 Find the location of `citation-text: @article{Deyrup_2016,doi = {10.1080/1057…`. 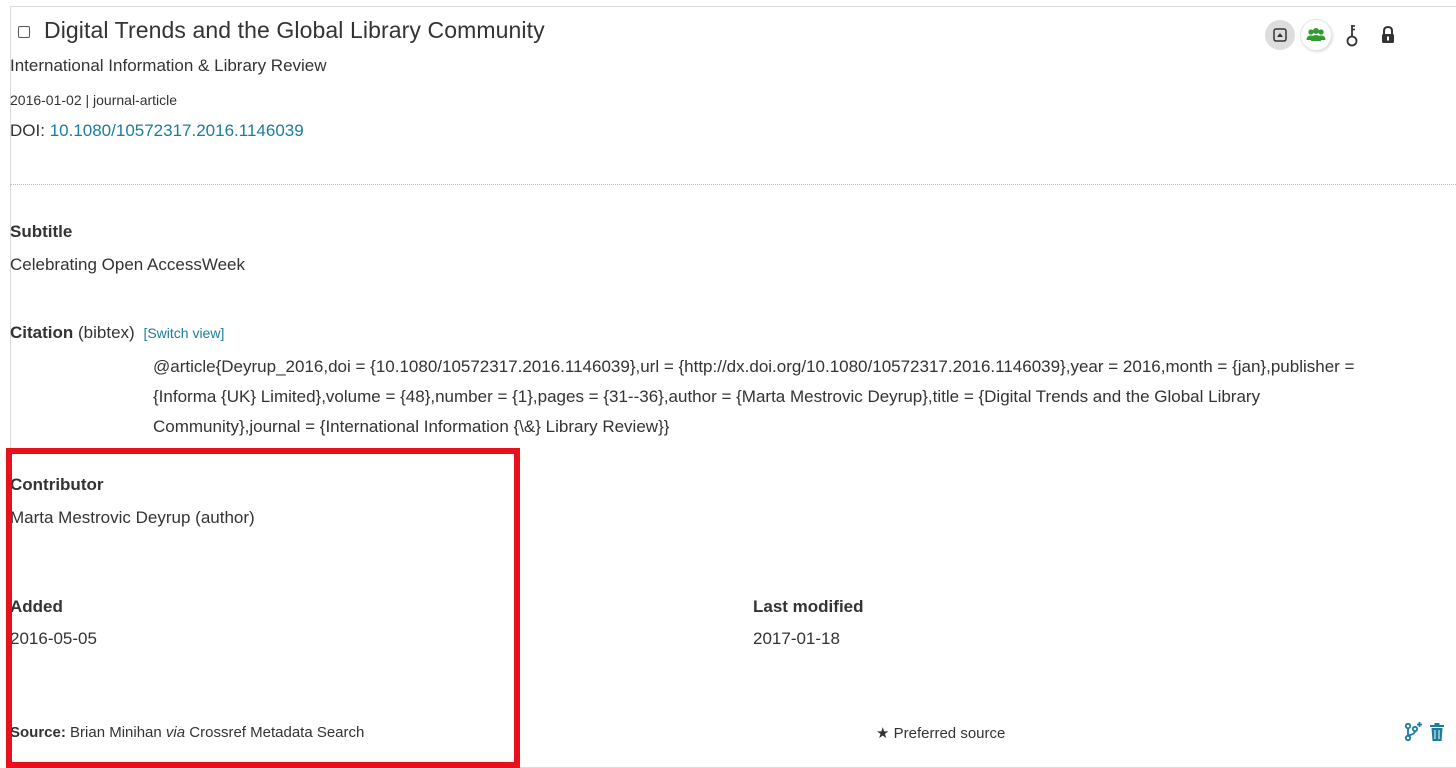

citation-text: @article{Deyrup_2016,doi = {10.1080/1057… is located at coordinates (754, 396).